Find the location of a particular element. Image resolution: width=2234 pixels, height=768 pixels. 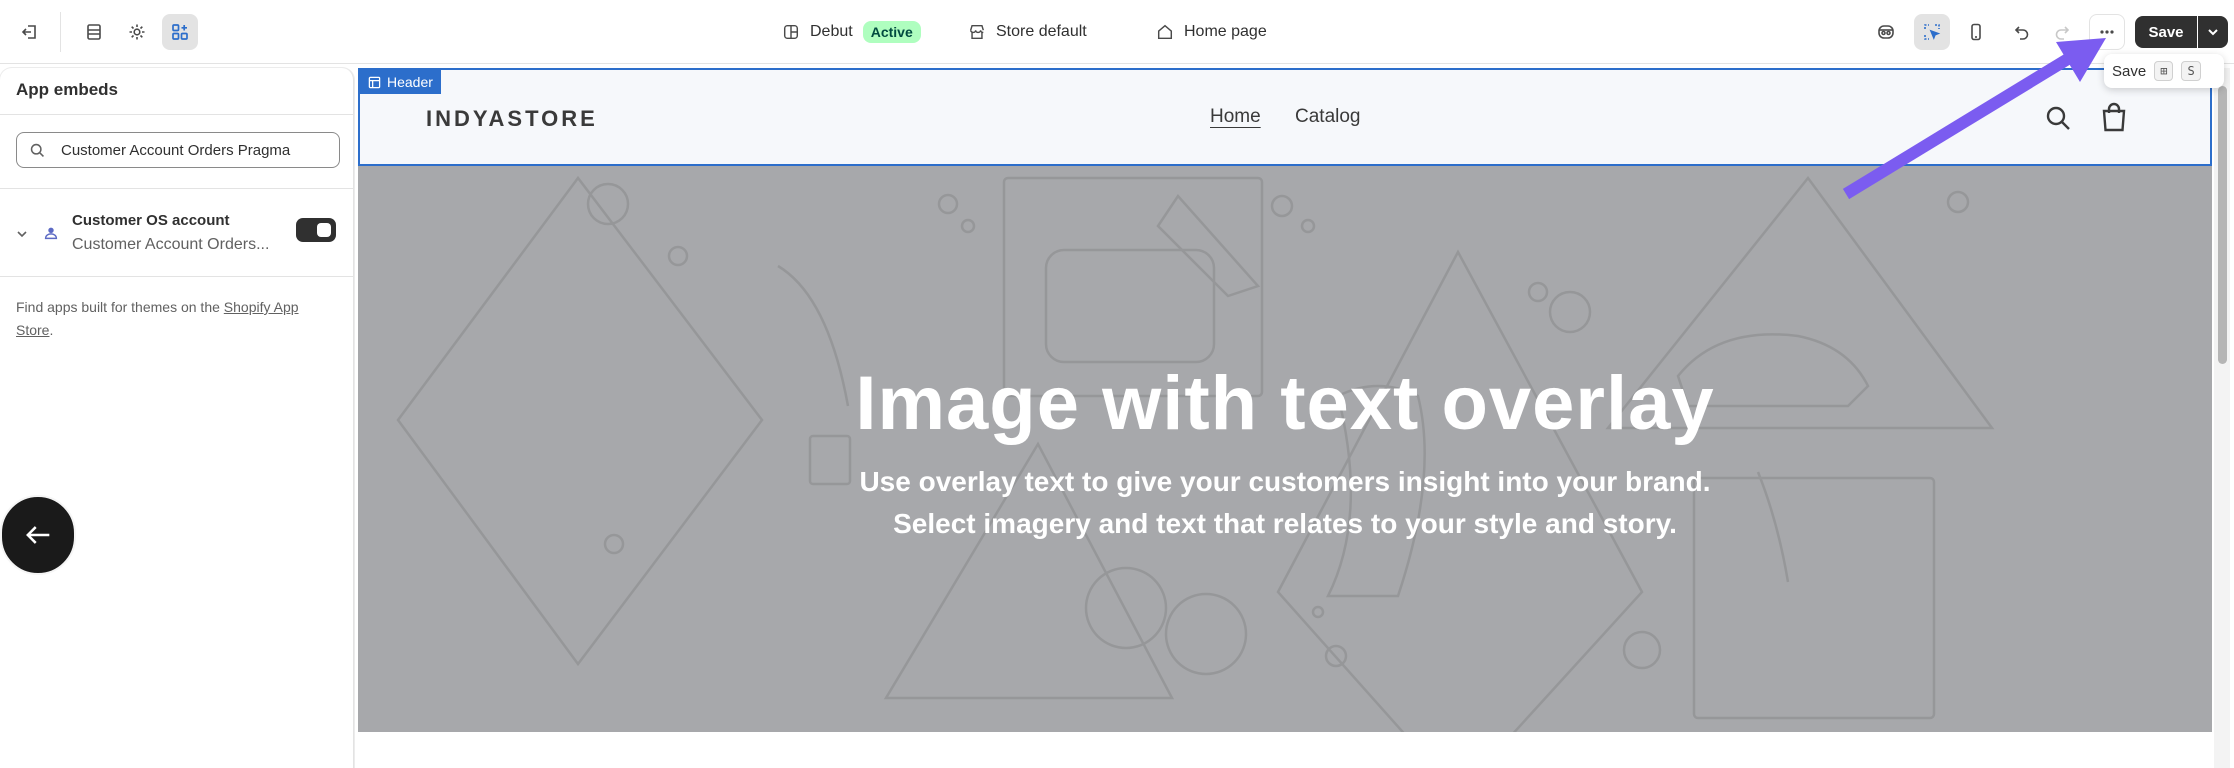

hero-title: Image with text overlay is located at coordinates (1285, 403).